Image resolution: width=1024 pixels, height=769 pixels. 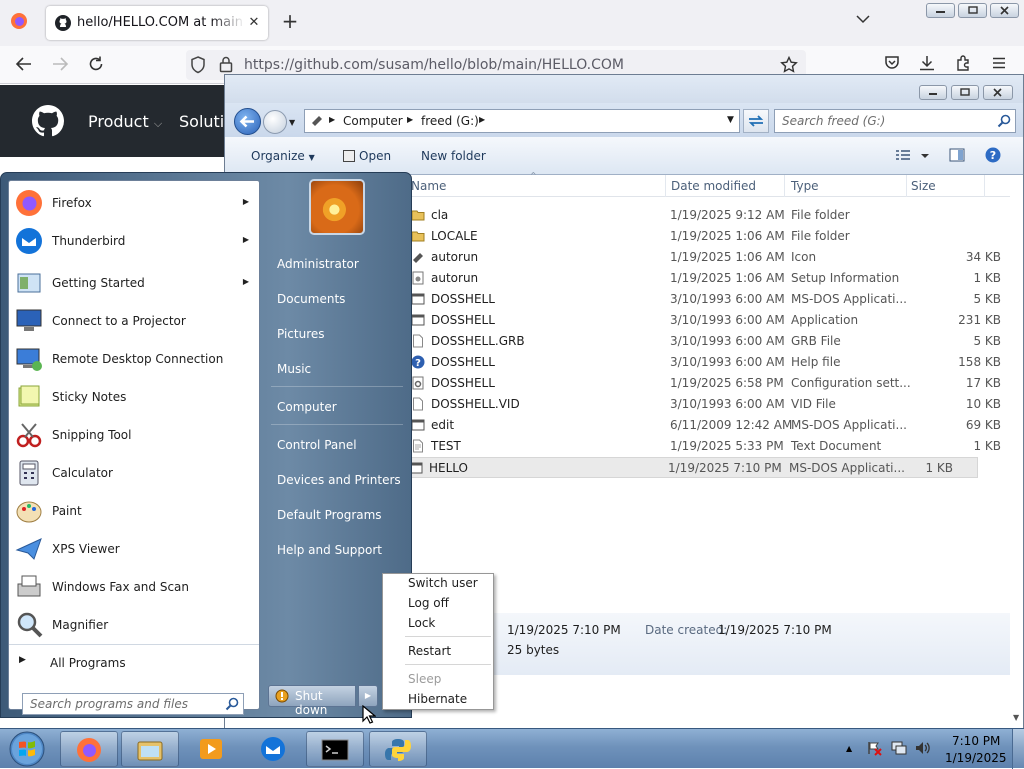 I want to click on extensions-icon, so click(x=963, y=63).